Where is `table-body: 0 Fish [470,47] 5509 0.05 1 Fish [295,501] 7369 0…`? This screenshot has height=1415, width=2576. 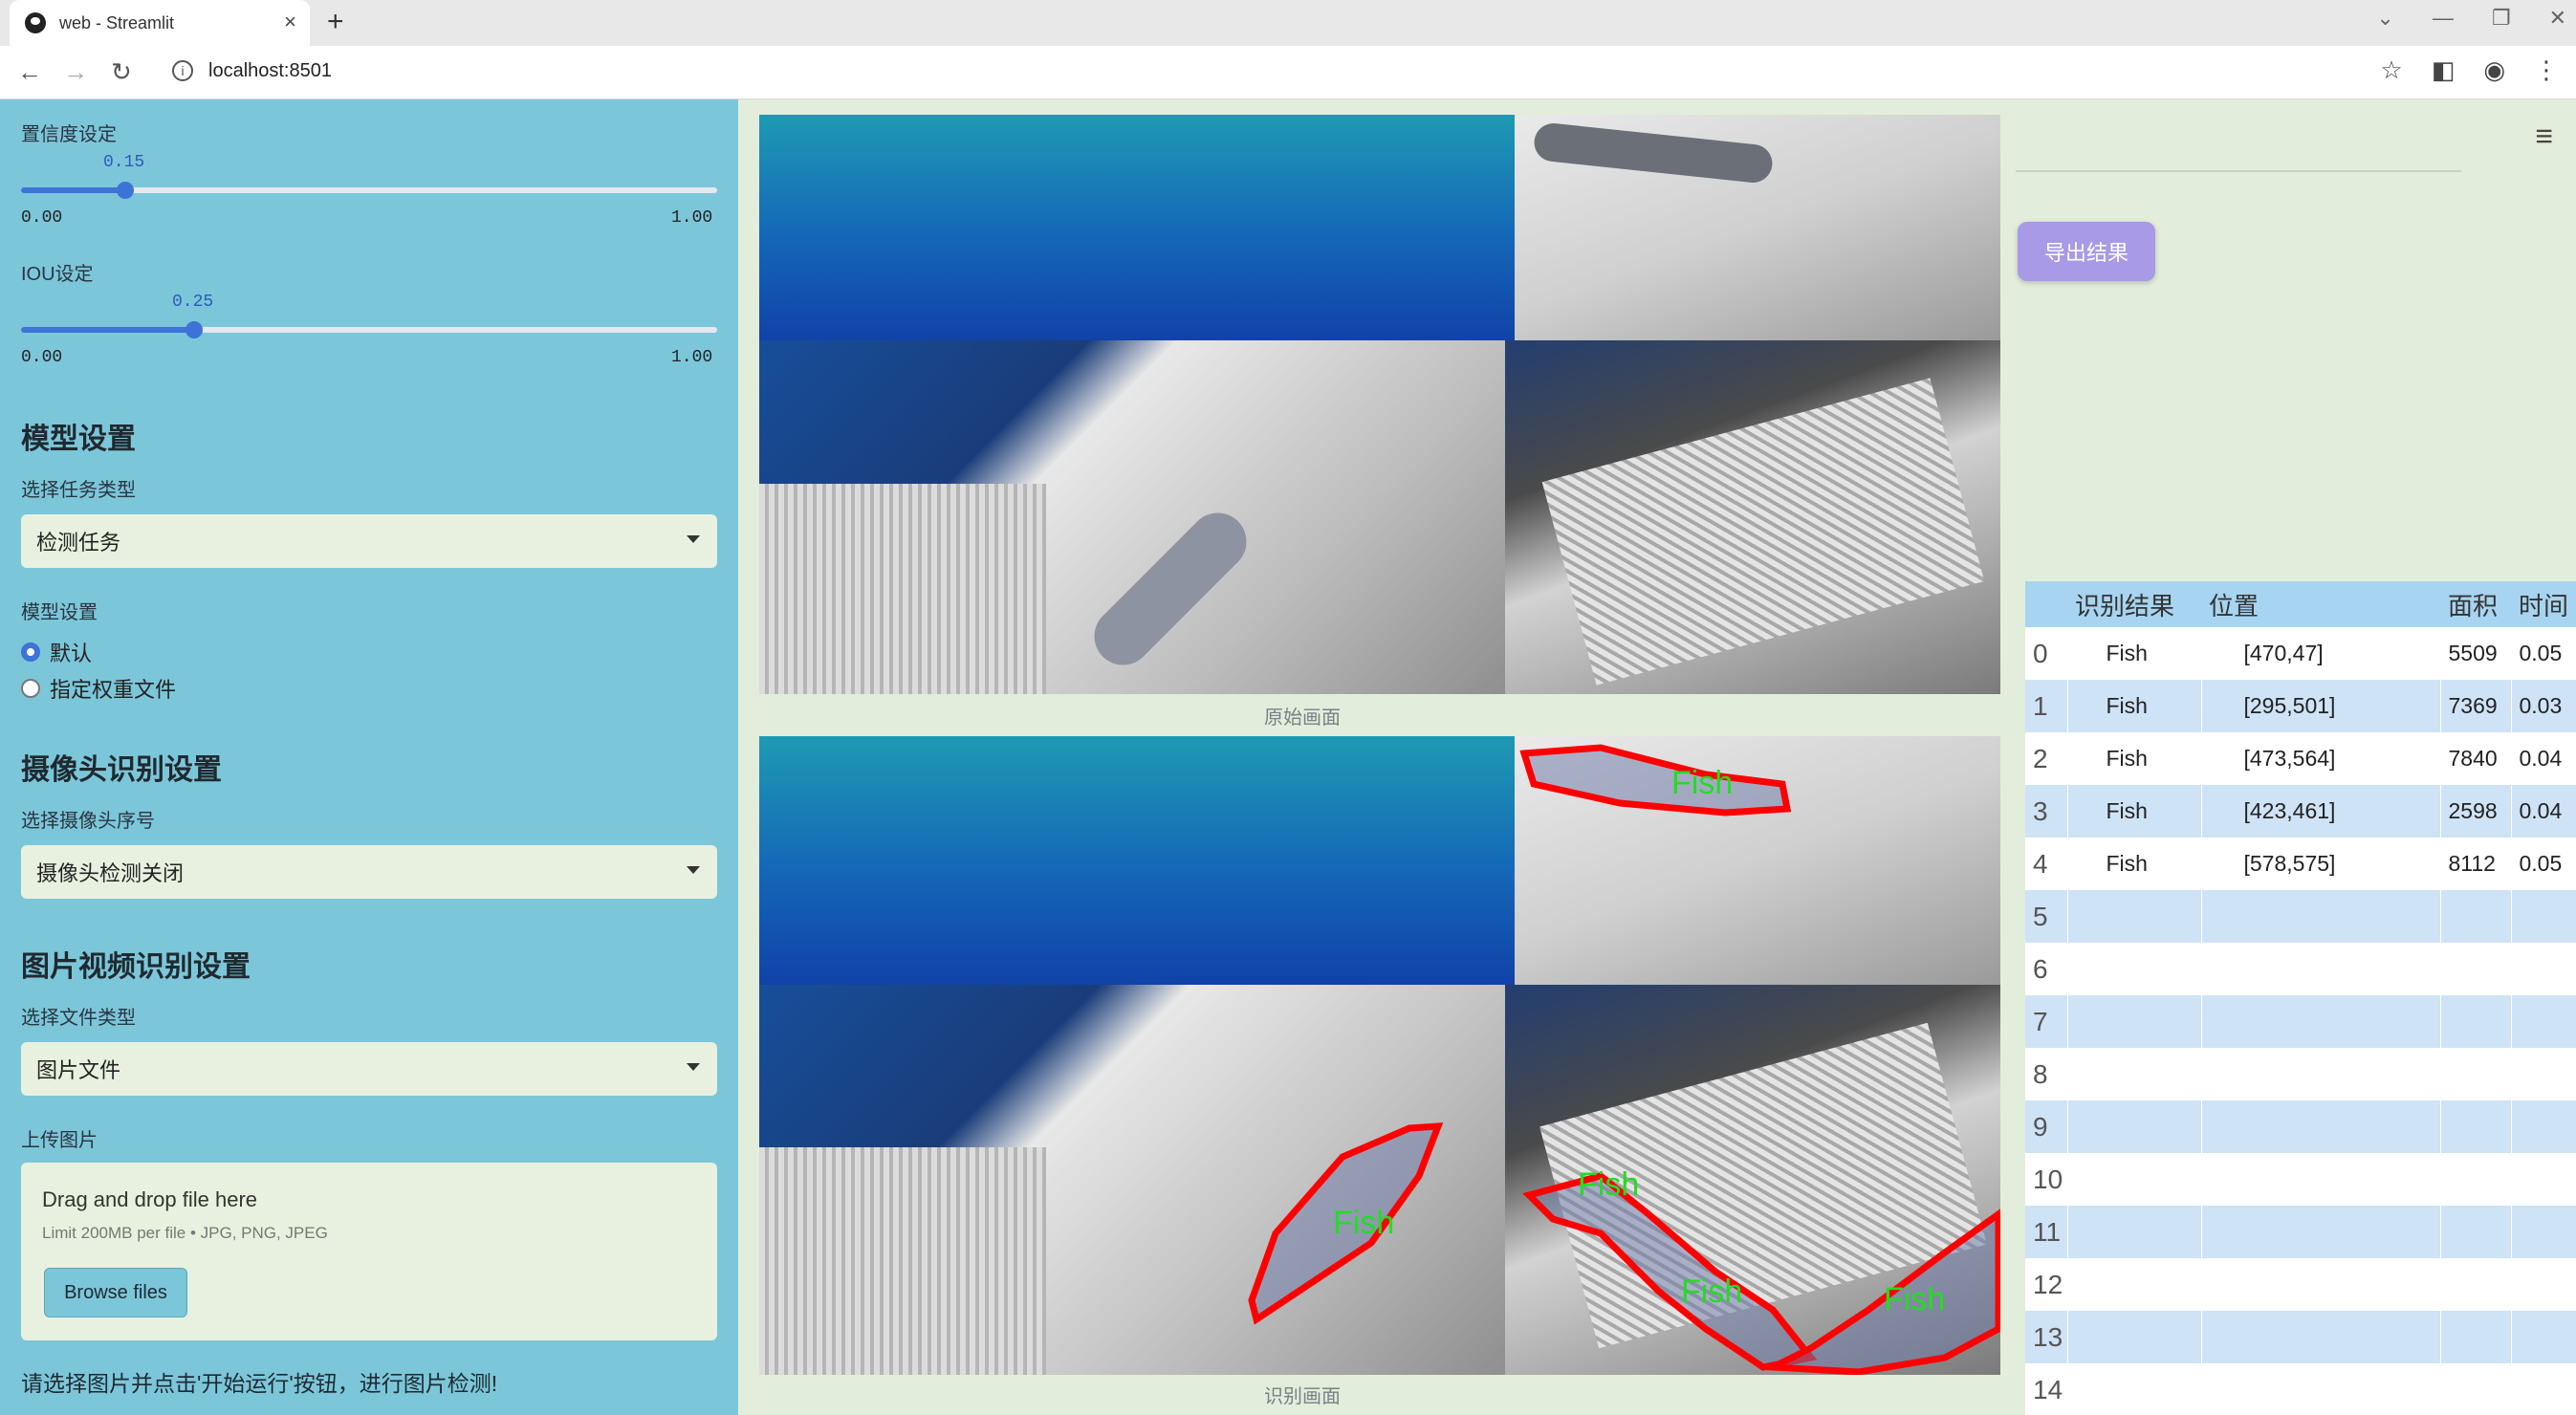
table-body: 0 Fish [470,47] 5509 0.05 1 Fish [295,501] 7369 0… is located at coordinates (2300, 1021).